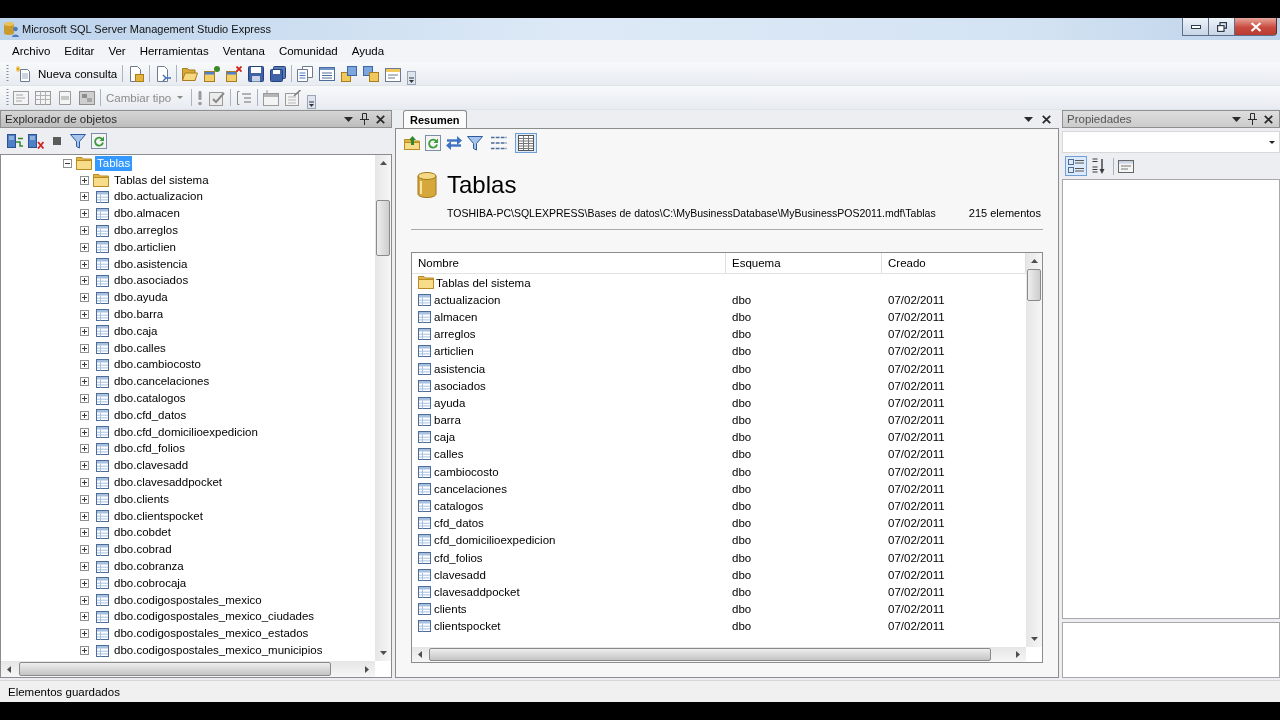 This screenshot has width=1280, height=720. What do you see at coordinates (1221, 27) in the screenshot?
I see `restore-button` at bounding box center [1221, 27].